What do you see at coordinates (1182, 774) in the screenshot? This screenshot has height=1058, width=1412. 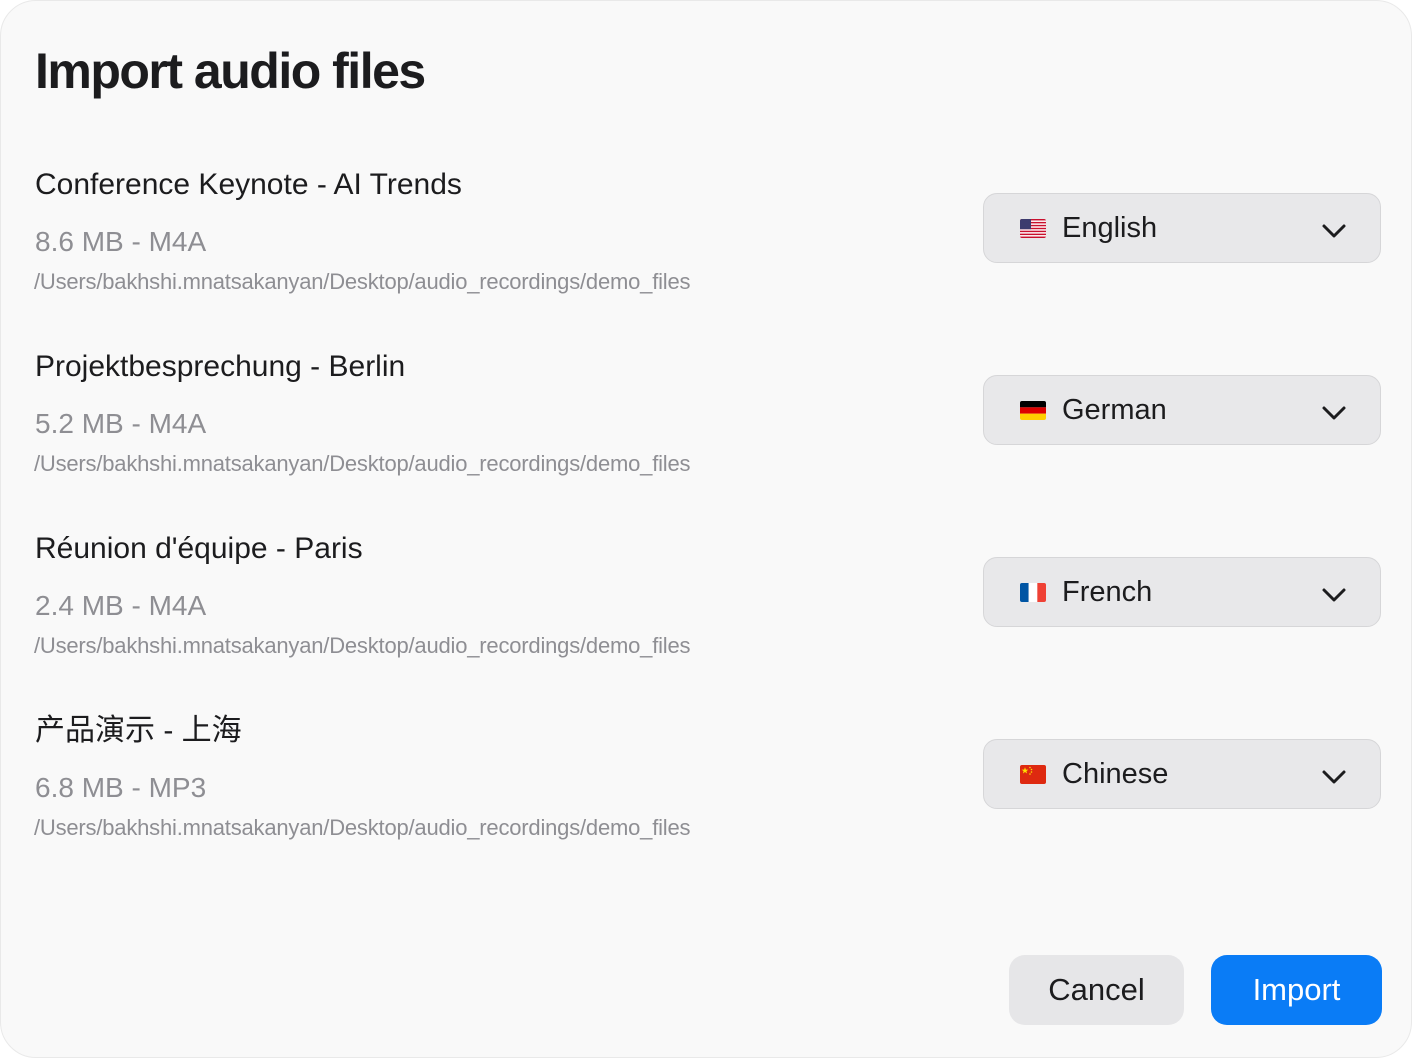 I see `language-select-chinese: Chinese` at bounding box center [1182, 774].